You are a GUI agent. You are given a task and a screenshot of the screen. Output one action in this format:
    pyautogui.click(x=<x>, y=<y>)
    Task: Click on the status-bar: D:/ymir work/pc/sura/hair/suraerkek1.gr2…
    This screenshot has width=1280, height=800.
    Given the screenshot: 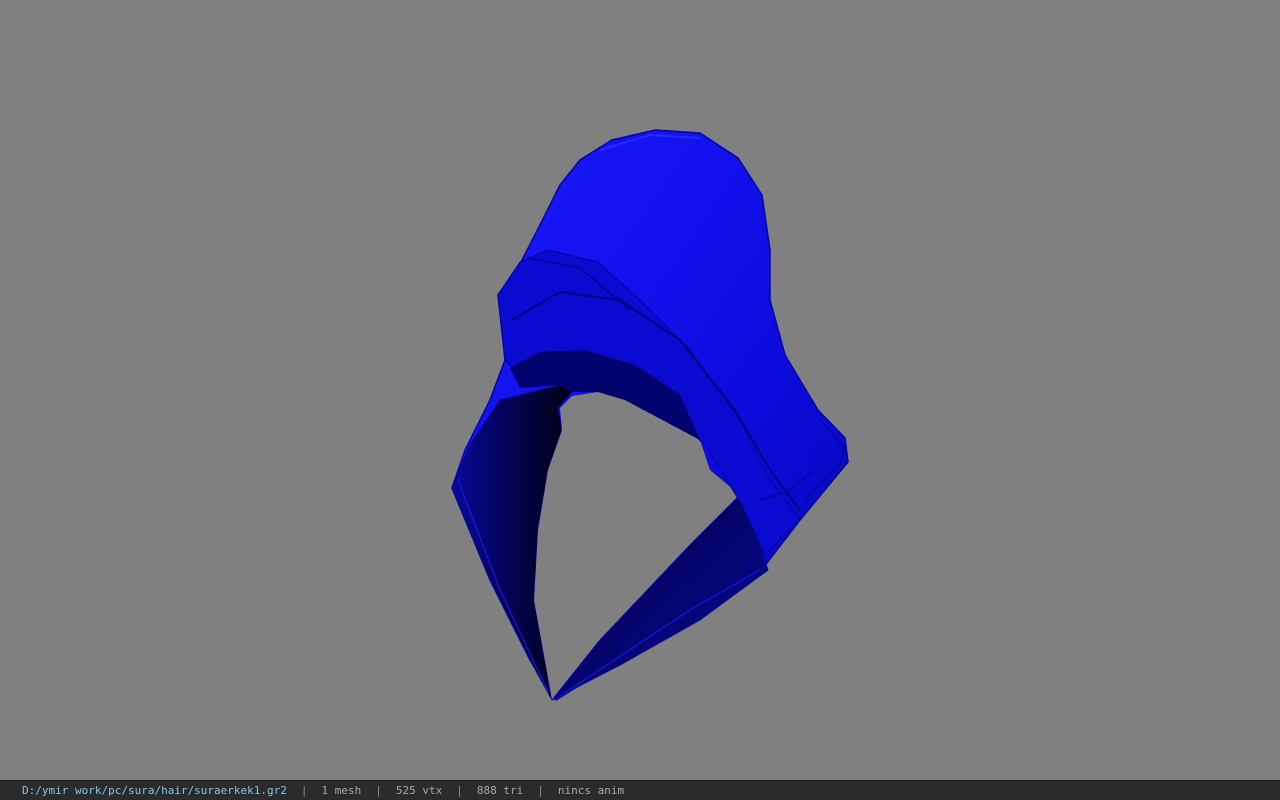 What is the action you would take?
    pyautogui.click(x=640, y=790)
    